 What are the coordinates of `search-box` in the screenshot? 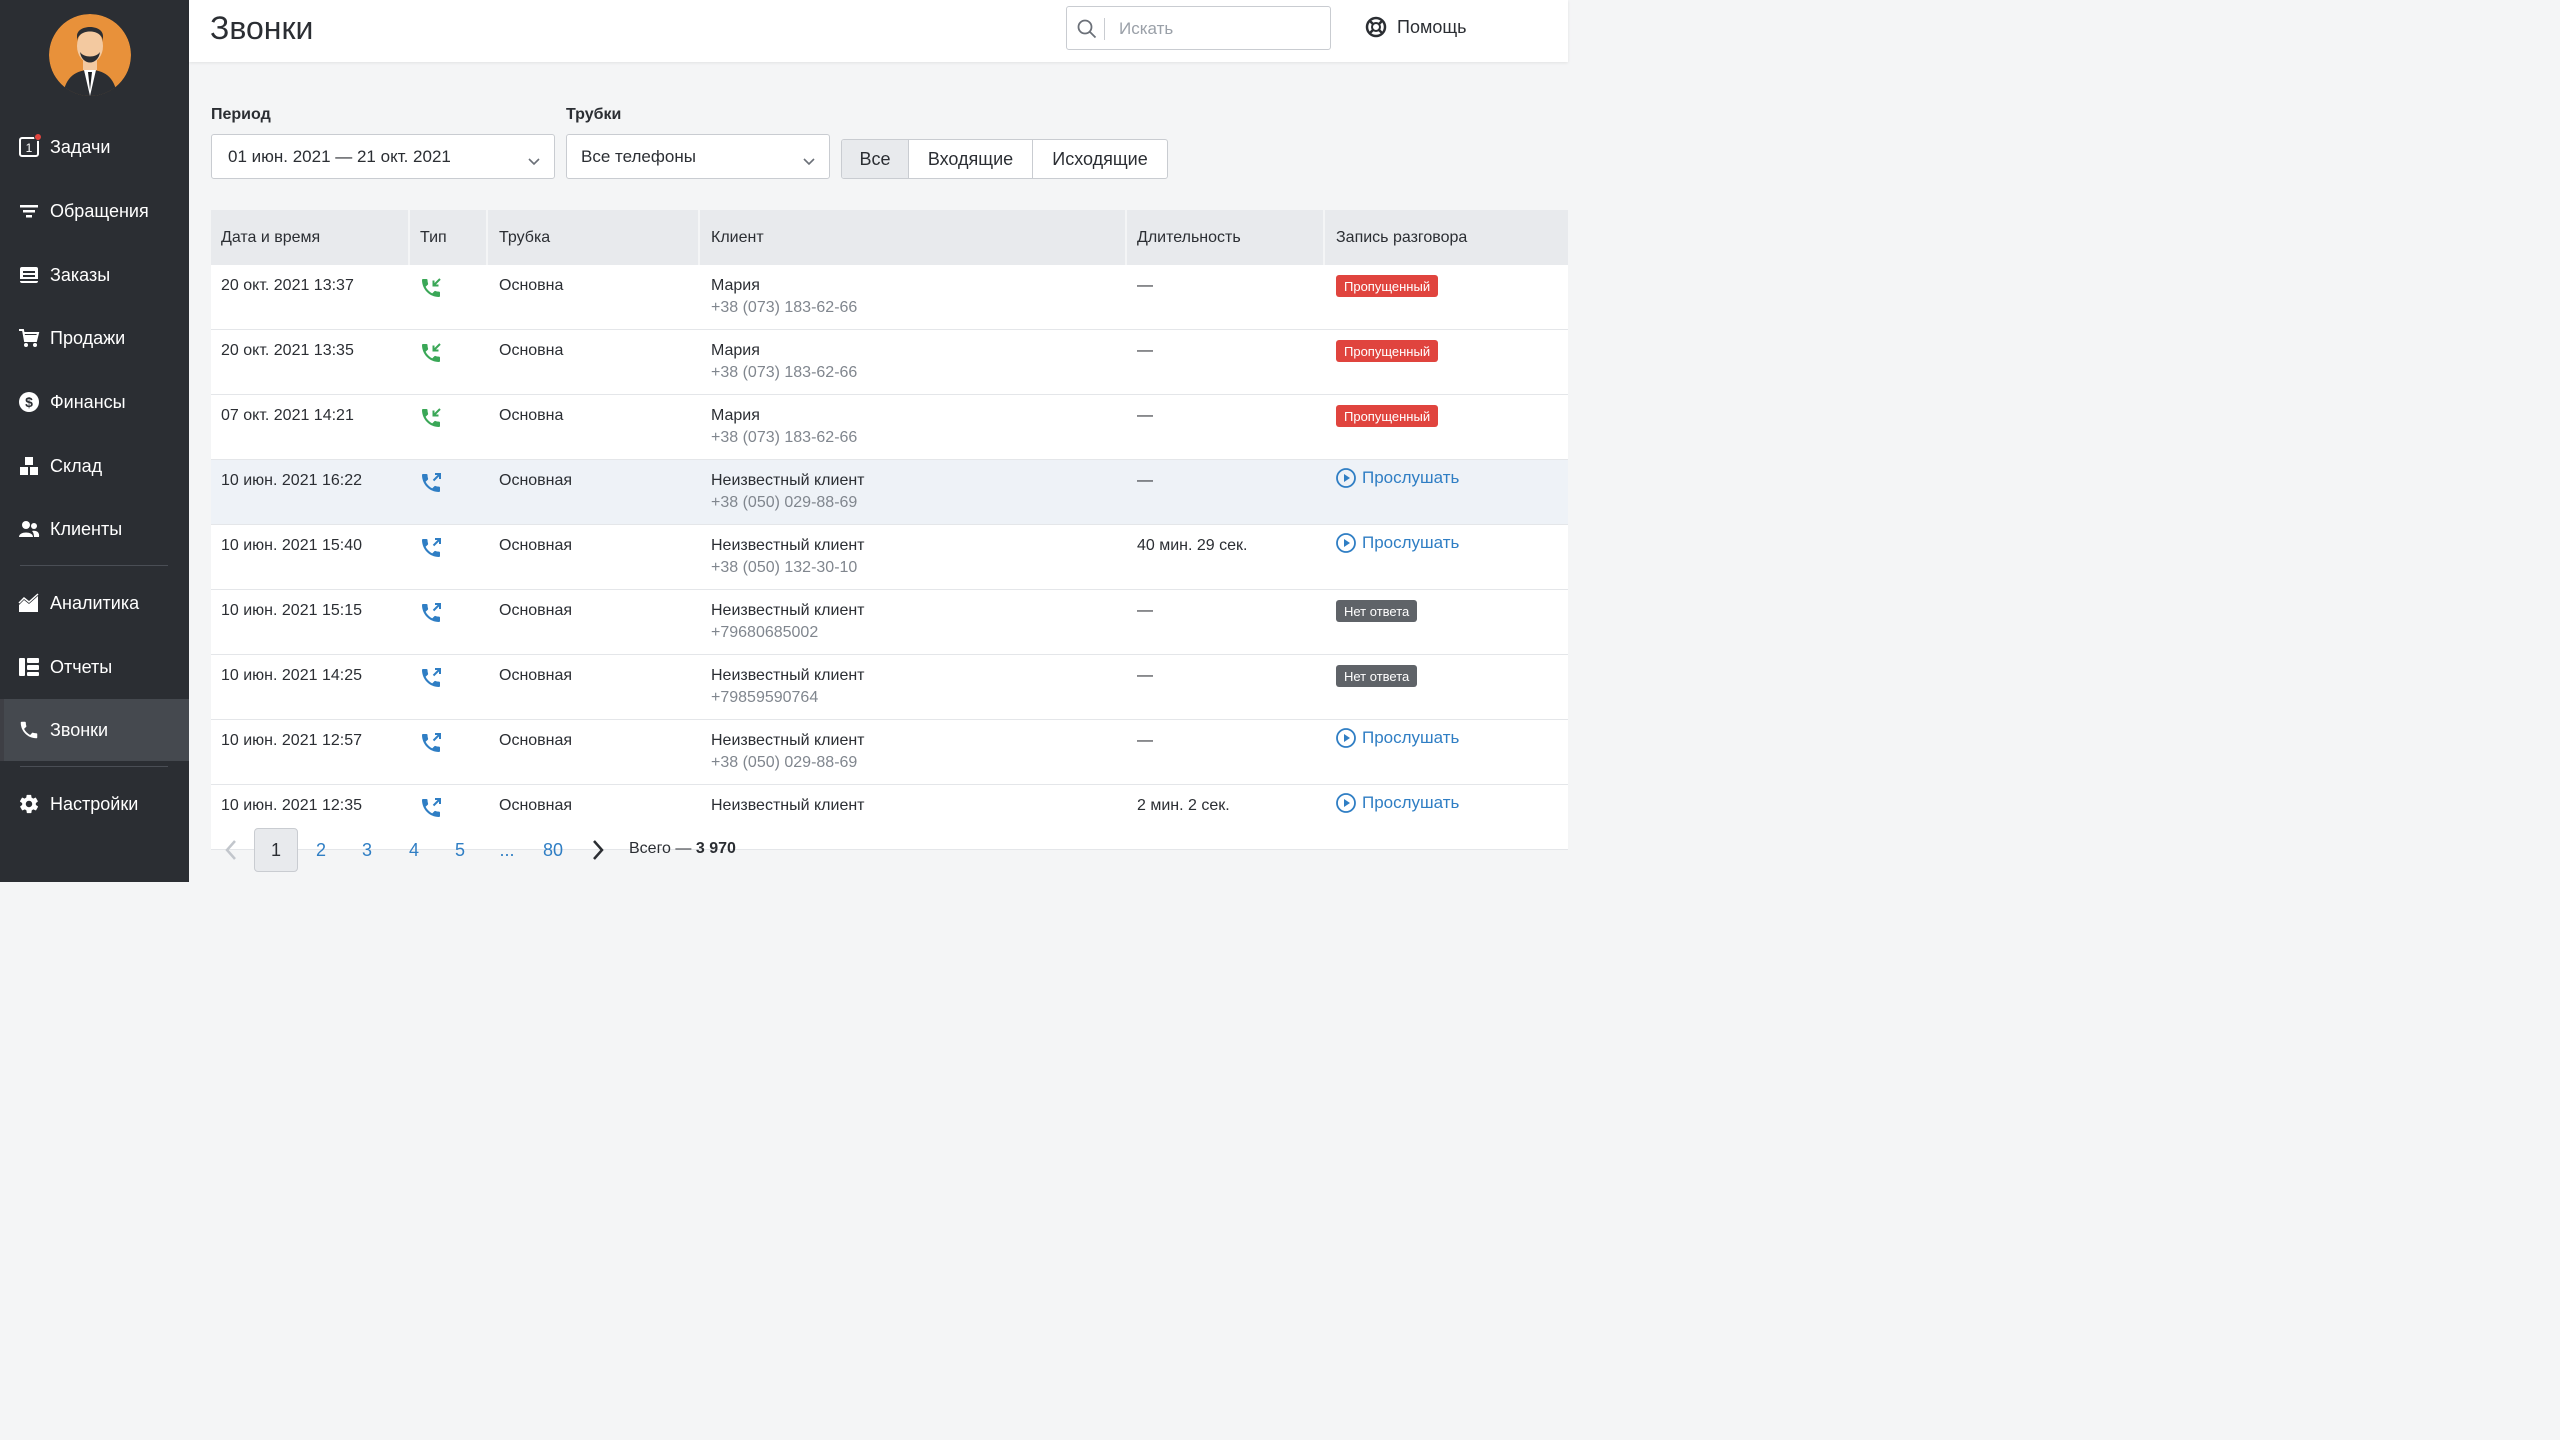 It's located at (1198, 28).